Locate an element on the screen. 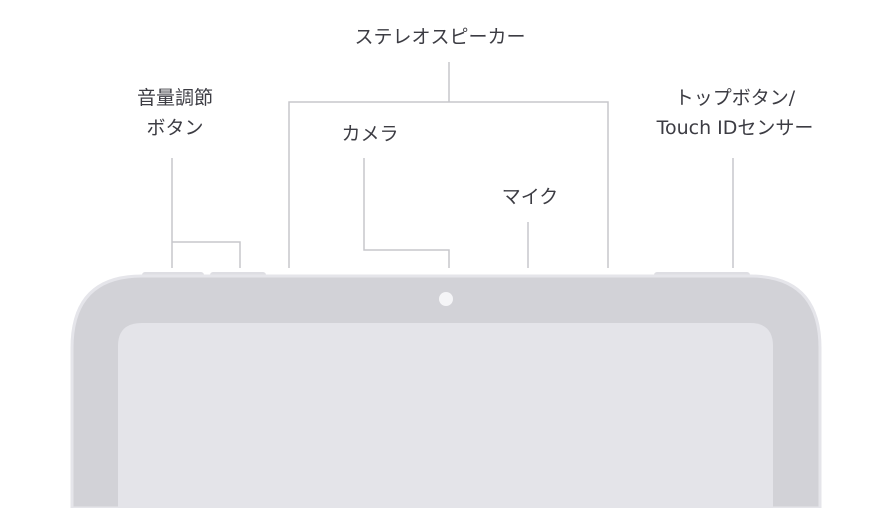 The image size is (880, 508). stereo-speaker-label: ステレオスピーカー is located at coordinates (440, 37).